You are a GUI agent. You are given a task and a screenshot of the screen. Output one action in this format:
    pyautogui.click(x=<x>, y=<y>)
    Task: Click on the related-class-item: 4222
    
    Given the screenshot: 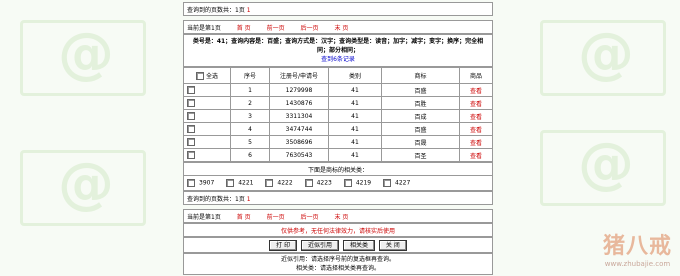 What is the action you would take?
    pyautogui.click(x=279, y=183)
    